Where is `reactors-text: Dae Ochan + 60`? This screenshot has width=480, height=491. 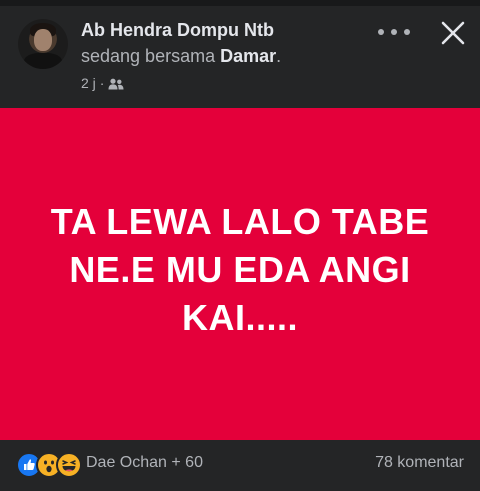
reactors-text: Dae Ochan + 60 is located at coordinates (144, 463).